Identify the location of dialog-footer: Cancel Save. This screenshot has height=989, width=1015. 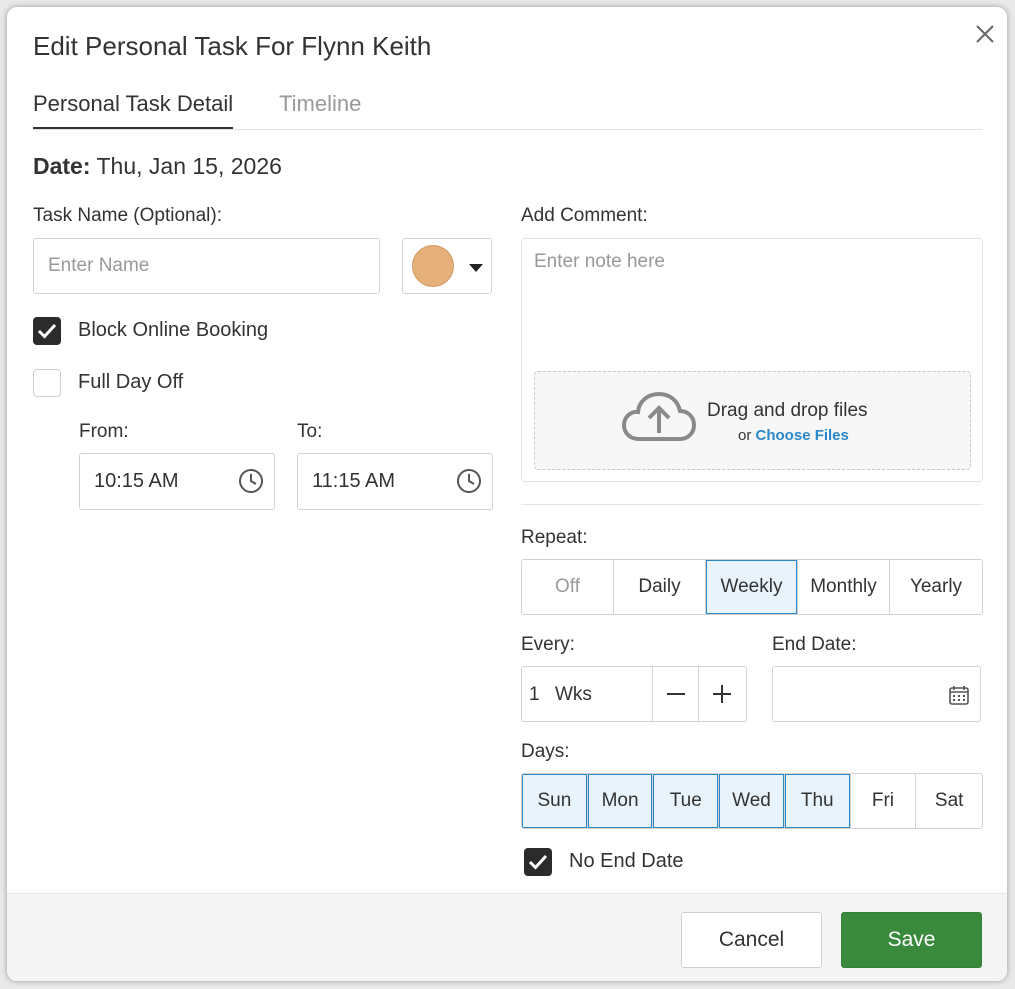
(507, 937).